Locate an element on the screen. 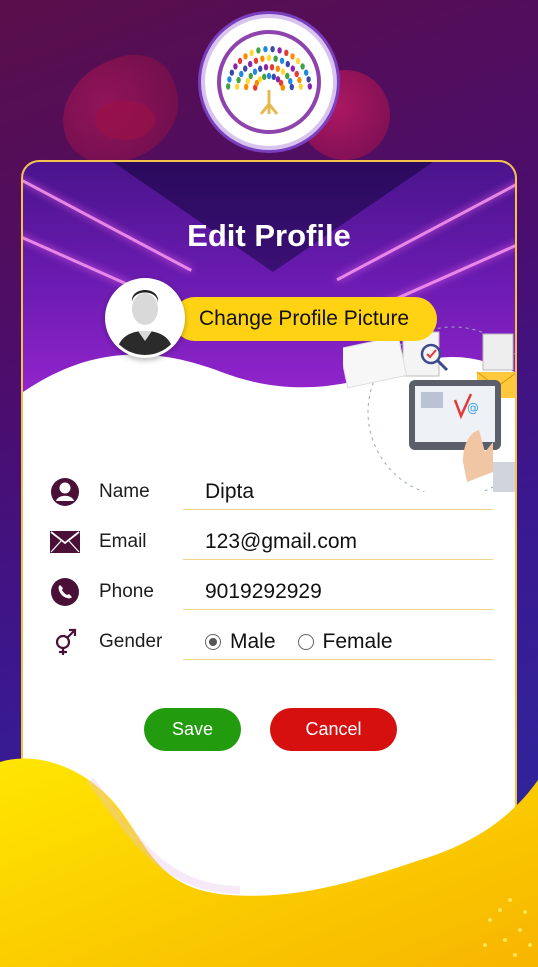 The height and width of the screenshot is (967, 538). email-field is located at coordinates (338, 542).